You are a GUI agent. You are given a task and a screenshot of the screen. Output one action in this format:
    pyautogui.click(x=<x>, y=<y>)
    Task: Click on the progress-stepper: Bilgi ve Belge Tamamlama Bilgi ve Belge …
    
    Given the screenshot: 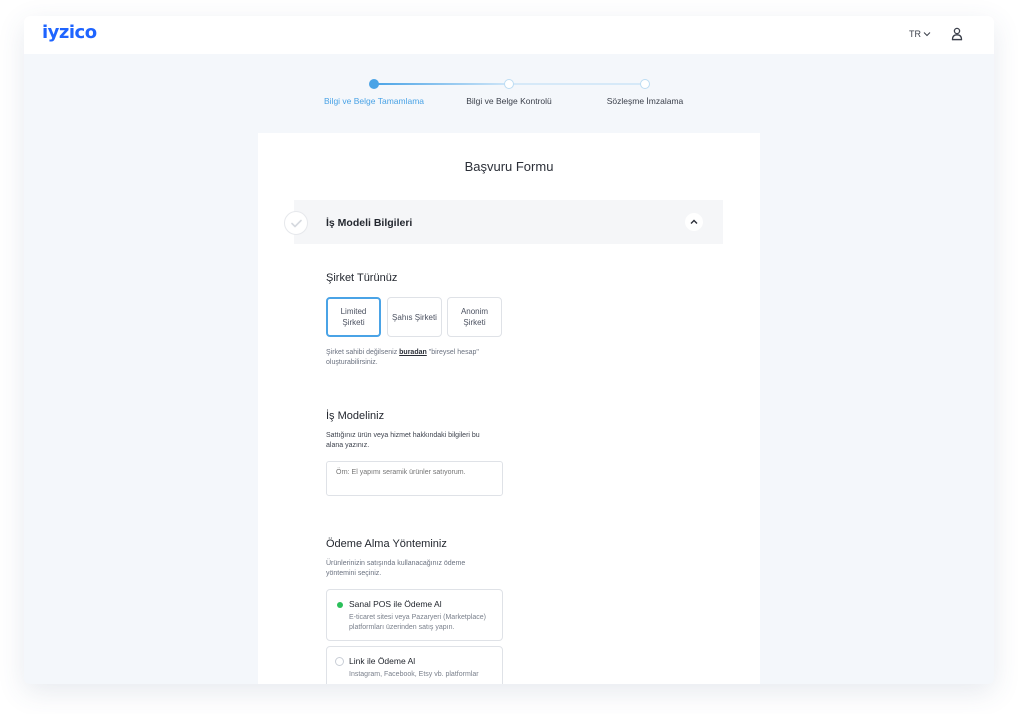 What is the action you would take?
    pyautogui.click(x=509, y=96)
    